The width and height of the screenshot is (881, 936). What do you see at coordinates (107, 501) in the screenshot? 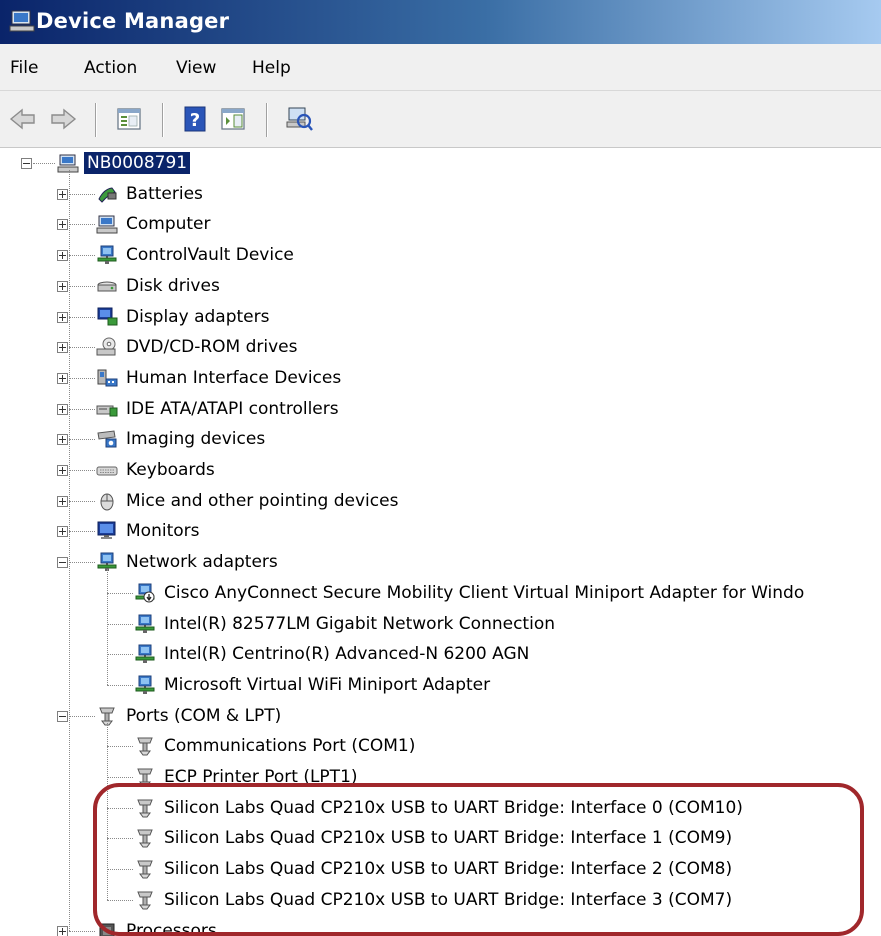
I see `mouse-icon` at bounding box center [107, 501].